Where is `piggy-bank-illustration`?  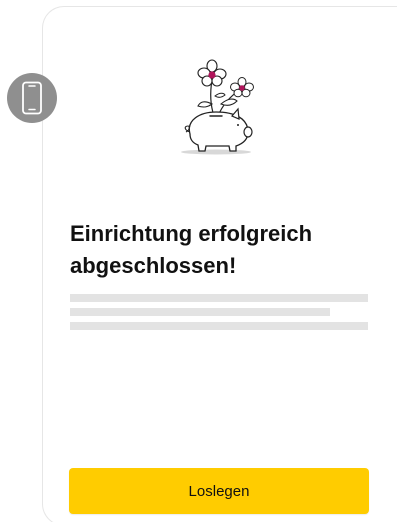 piggy-bank-illustration is located at coordinates (217, 107).